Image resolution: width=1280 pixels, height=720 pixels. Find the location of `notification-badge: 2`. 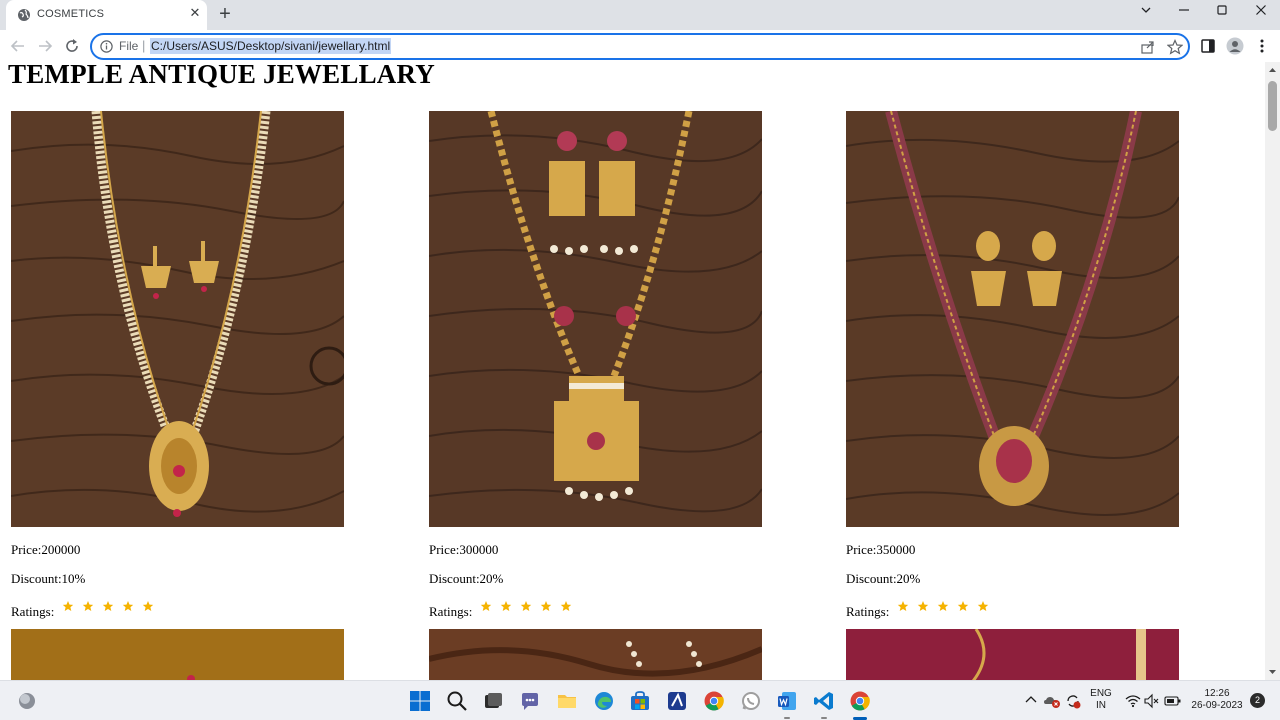

notification-badge: 2 is located at coordinates (1257, 700).